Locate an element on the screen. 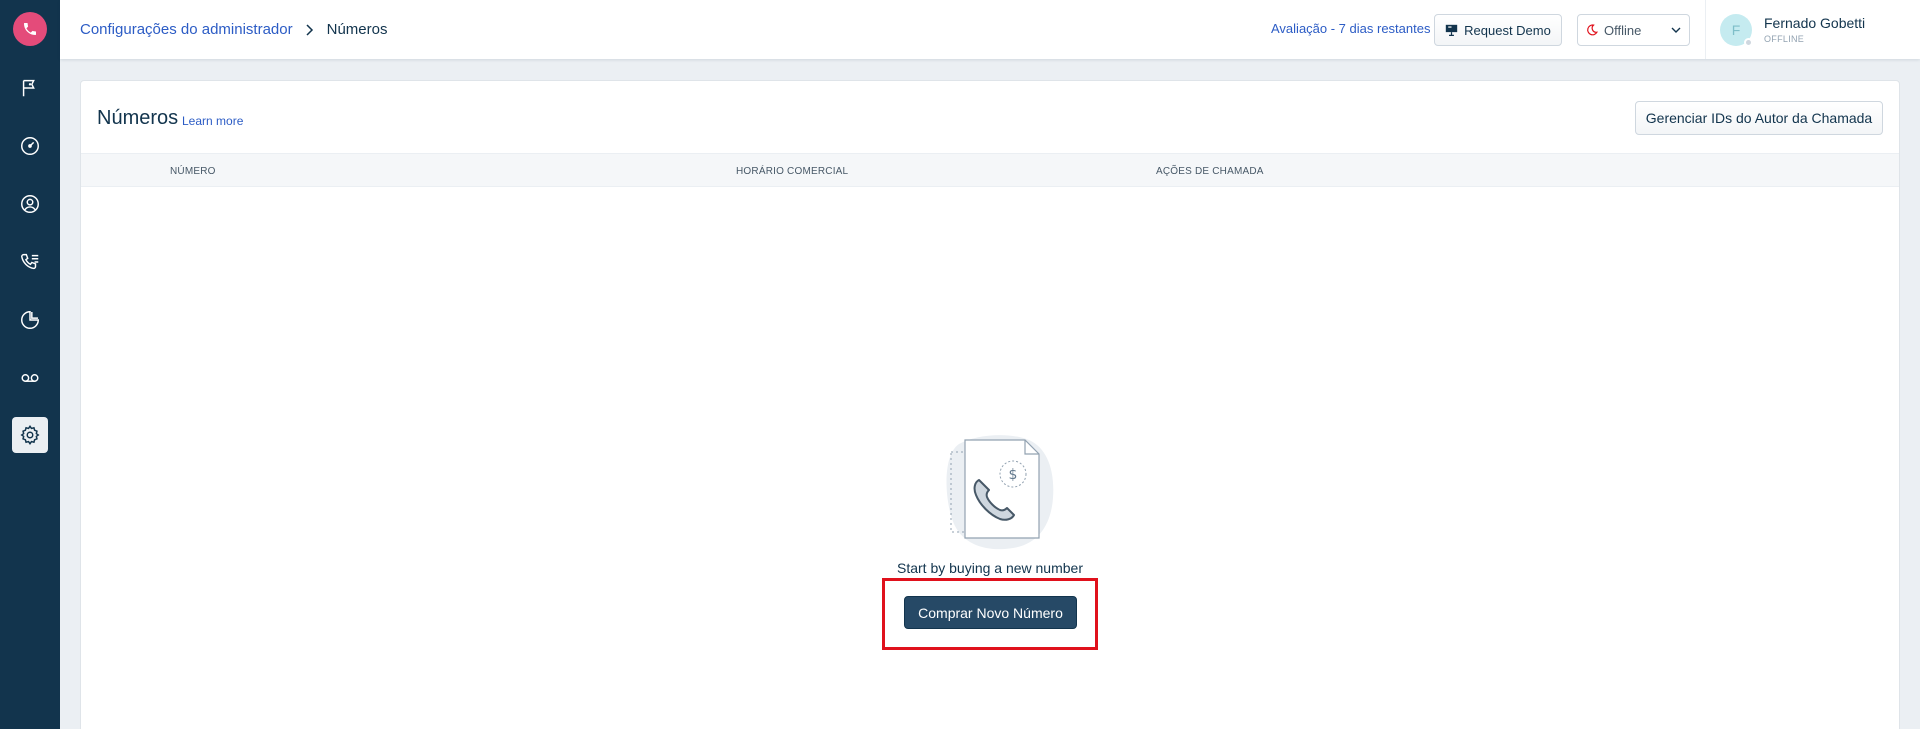 The image size is (1920, 729). dashboard-icon is located at coordinates (30, 146).